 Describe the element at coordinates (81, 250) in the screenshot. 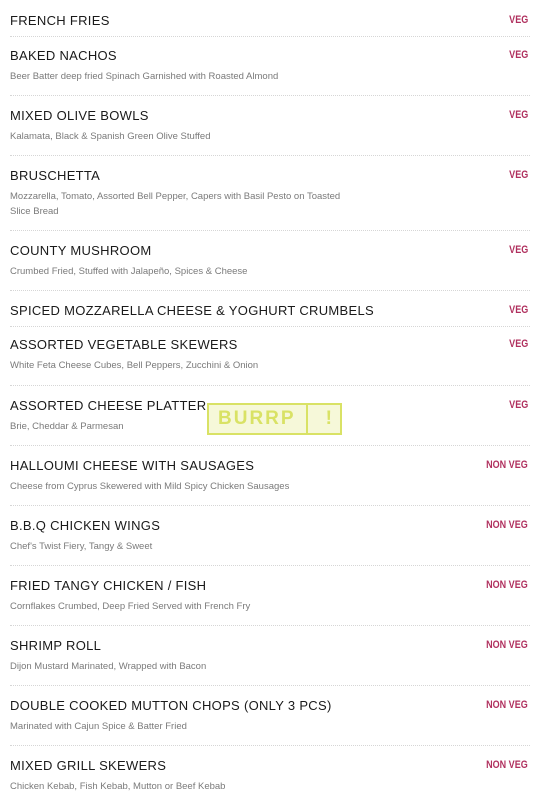

I see `item-name: COUNTY MUSHROOM` at that location.